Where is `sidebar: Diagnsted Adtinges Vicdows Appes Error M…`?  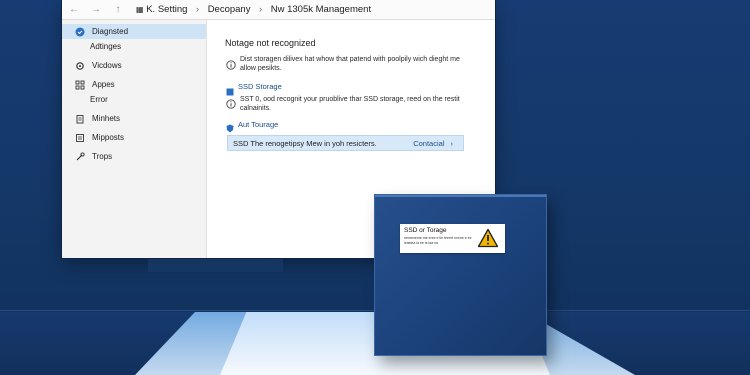 sidebar: Diagnsted Adtinges Vicdows Appes Error M… is located at coordinates (134, 139).